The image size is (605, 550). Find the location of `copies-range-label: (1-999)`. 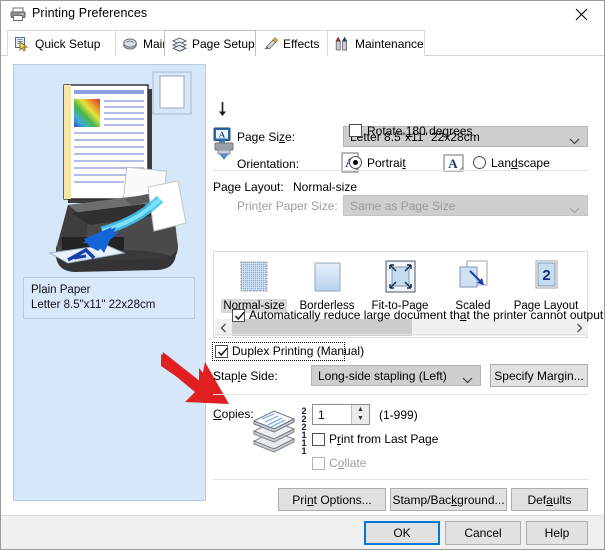

copies-range-label: (1-999) is located at coordinates (398, 415).